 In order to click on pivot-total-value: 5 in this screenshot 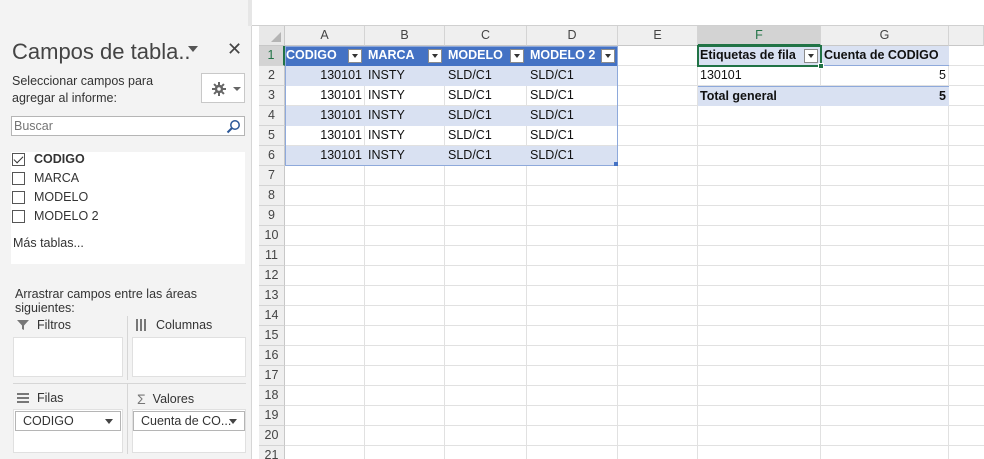, I will do `click(885, 96)`.